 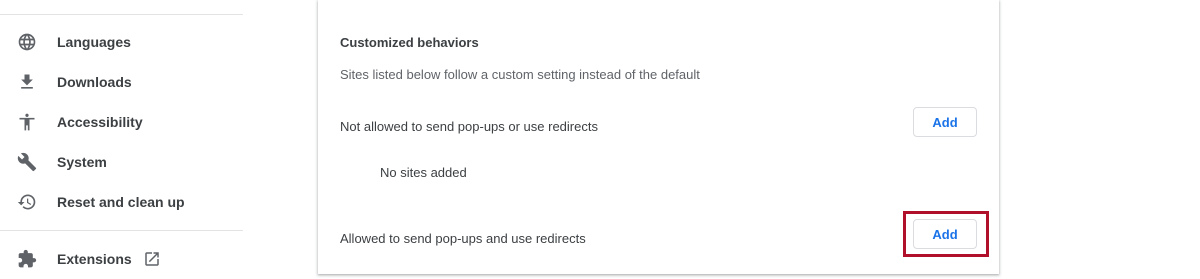 What do you see at coordinates (94, 42) in the screenshot?
I see `sidebar-item-label: Languages` at bounding box center [94, 42].